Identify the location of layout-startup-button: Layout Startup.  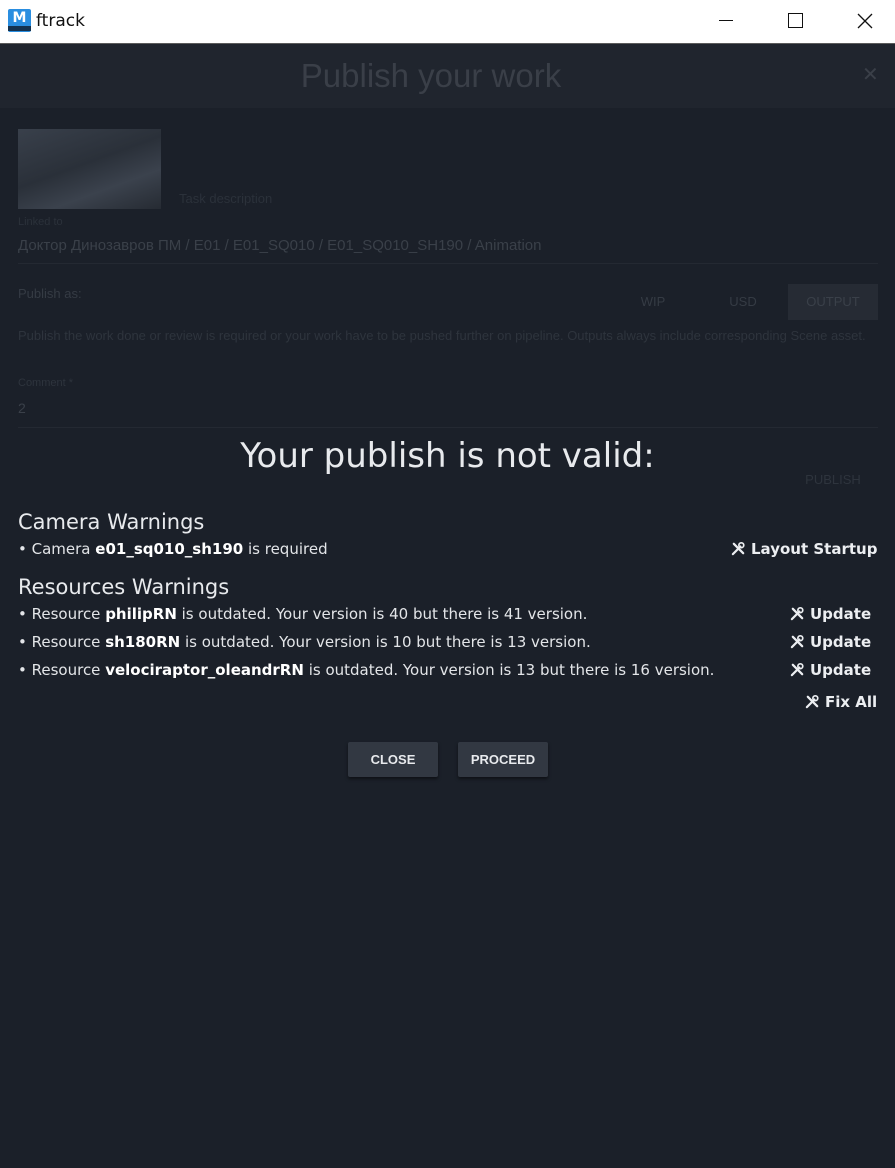
(804, 549).